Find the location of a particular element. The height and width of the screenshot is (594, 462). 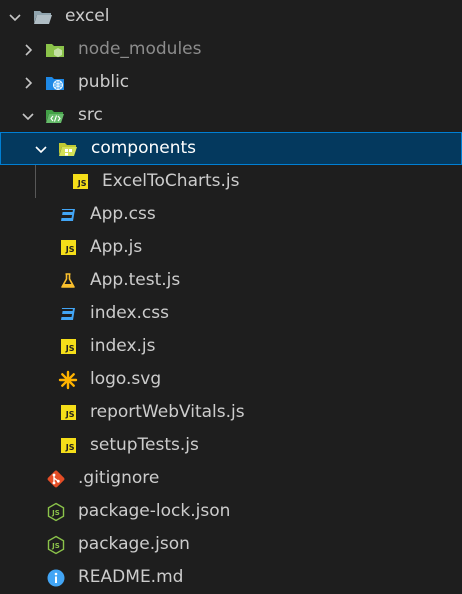

tree-item-label: excel is located at coordinates (87, 16).